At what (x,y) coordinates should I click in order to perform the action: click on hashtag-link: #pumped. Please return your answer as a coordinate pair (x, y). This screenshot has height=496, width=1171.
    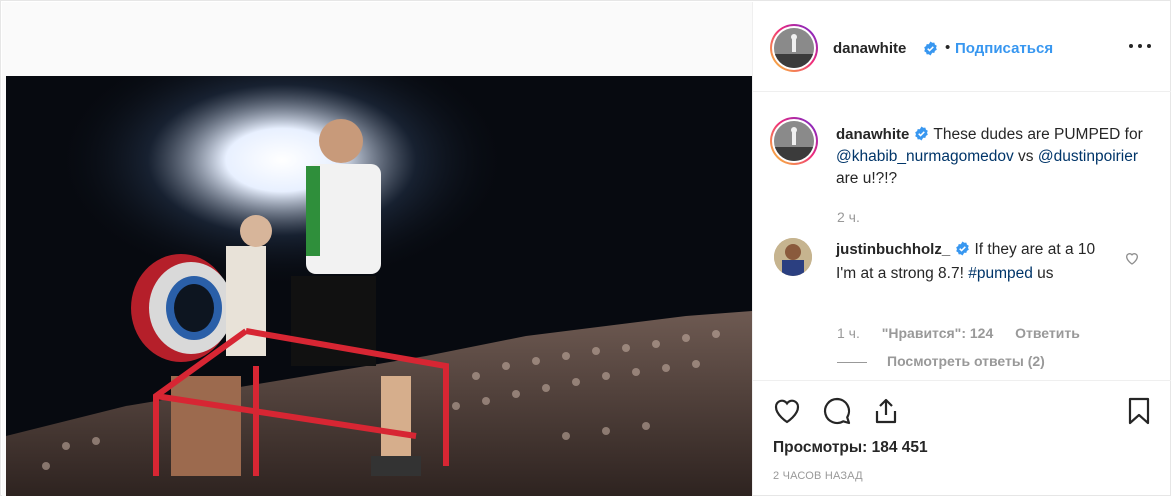
    Looking at the image, I should click on (1000, 273).